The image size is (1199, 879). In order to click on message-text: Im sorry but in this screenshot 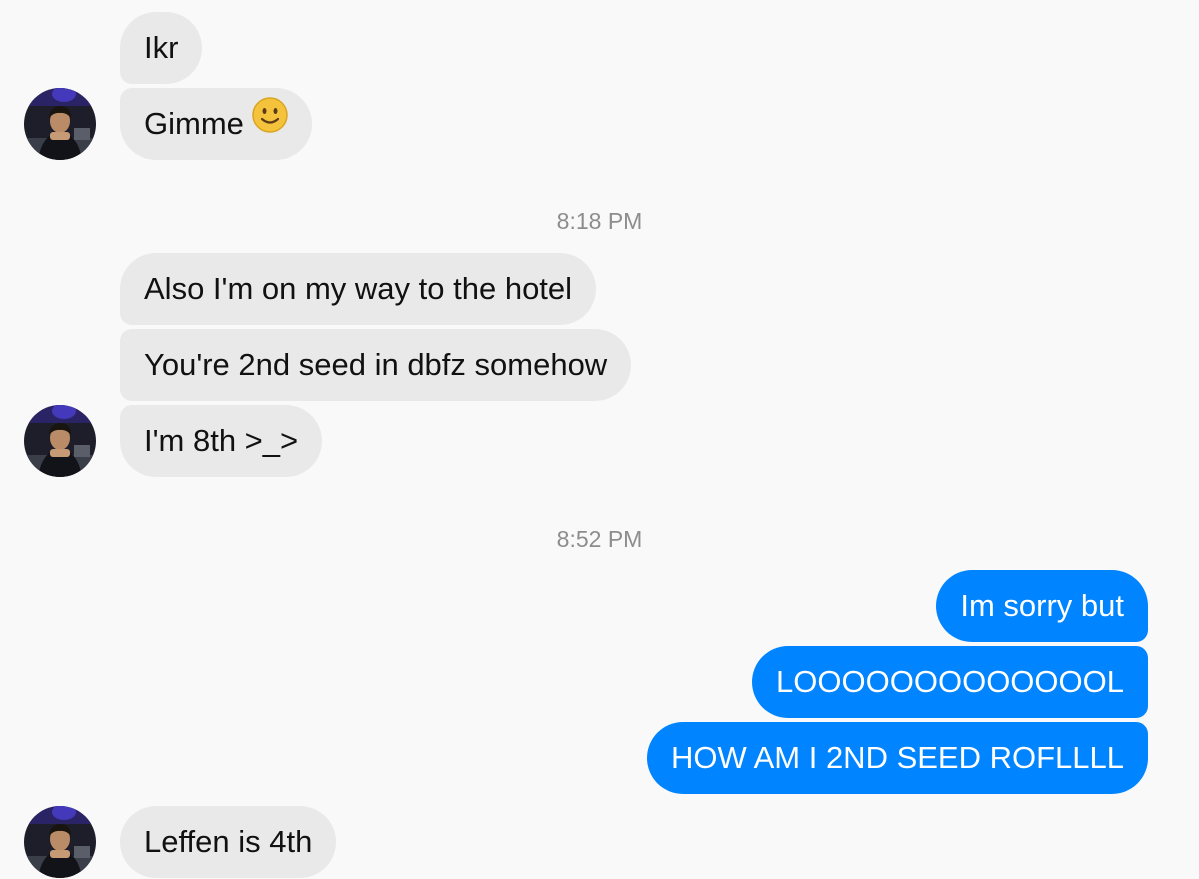, I will do `click(1042, 605)`.